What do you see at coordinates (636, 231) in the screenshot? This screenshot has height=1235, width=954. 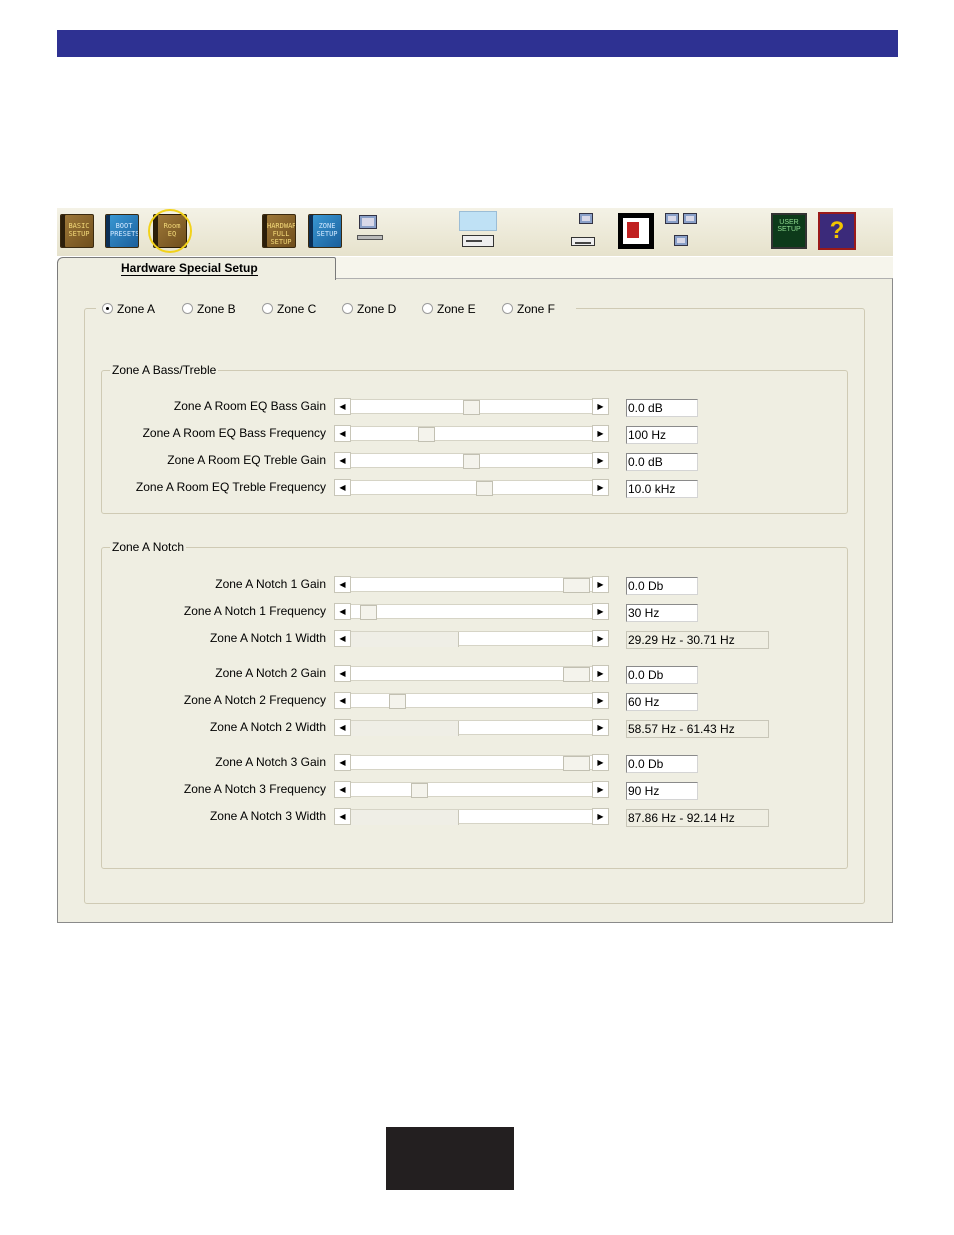 I see `network-button` at bounding box center [636, 231].